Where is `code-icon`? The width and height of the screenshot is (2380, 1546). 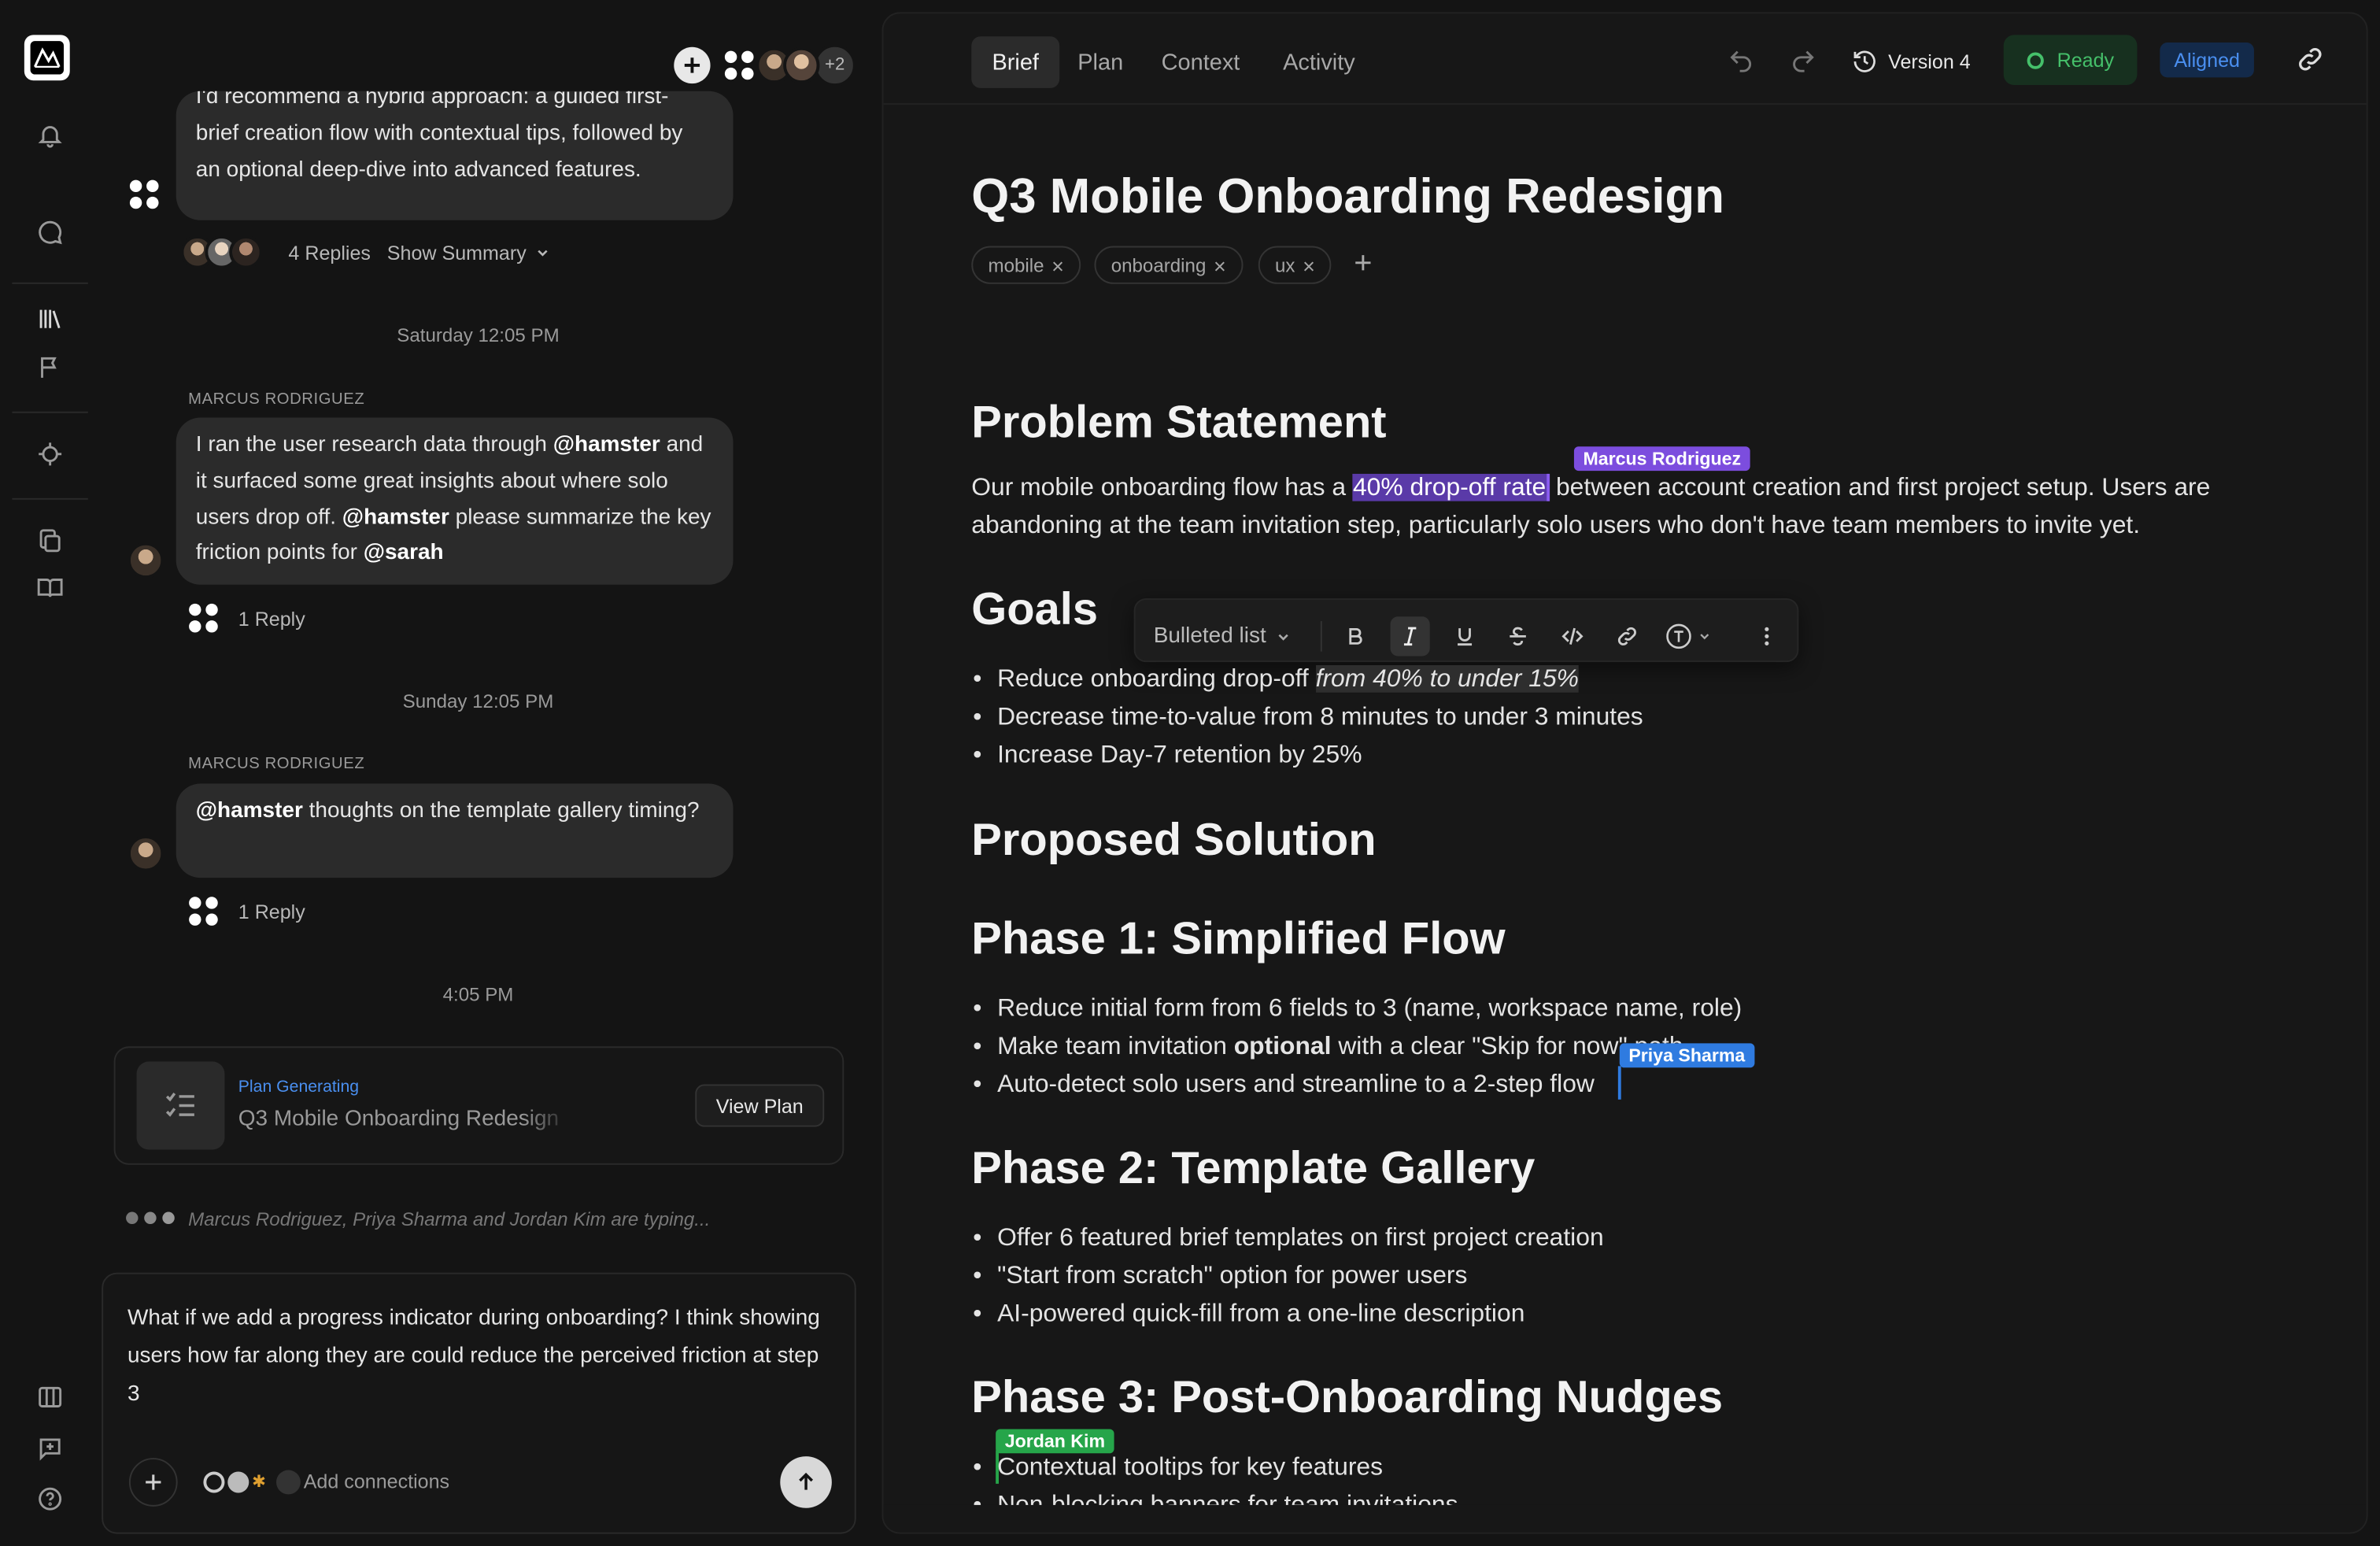 code-icon is located at coordinates (1572, 636).